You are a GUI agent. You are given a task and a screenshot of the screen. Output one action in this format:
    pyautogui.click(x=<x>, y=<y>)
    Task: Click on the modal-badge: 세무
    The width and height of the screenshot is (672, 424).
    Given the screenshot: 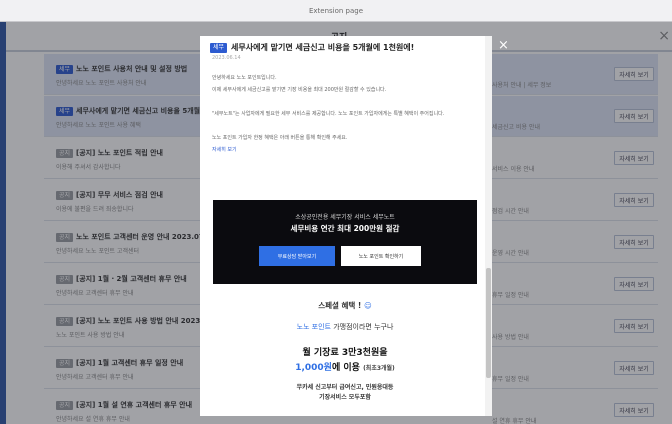 What is the action you would take?
    pyautogui.click(x=219, y=47)
    